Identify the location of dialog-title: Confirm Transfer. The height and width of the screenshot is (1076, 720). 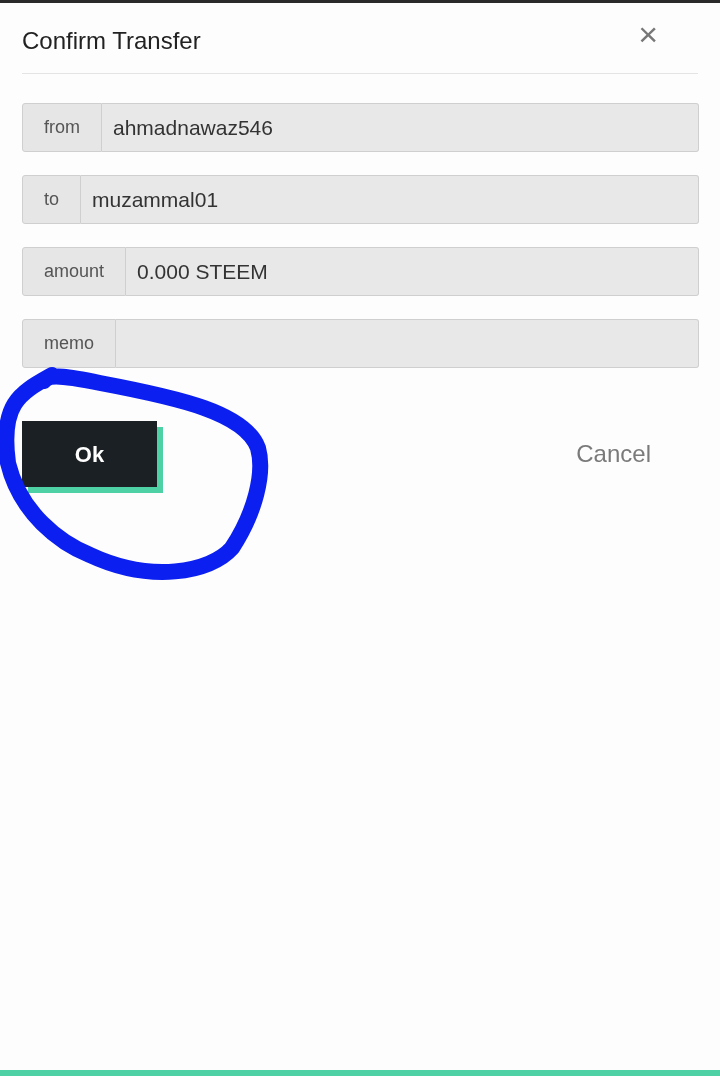
(111, 41).